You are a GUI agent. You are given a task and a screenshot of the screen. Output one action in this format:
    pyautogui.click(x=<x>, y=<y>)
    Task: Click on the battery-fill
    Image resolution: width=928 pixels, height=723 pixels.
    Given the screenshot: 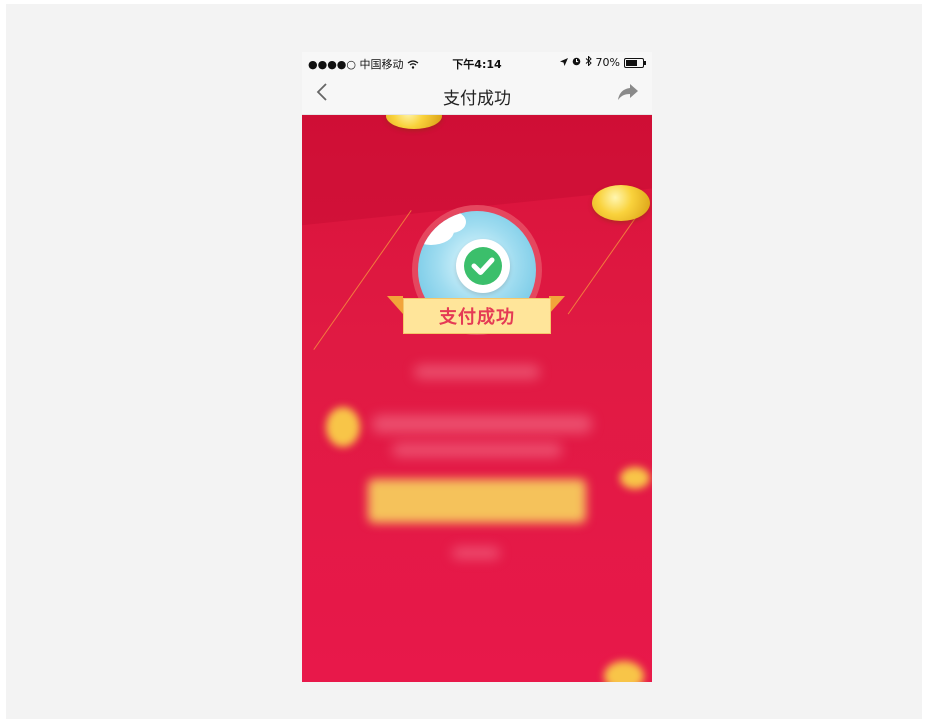 What is the action you would take?
    pyautogui.click(x=632, y=62)
    